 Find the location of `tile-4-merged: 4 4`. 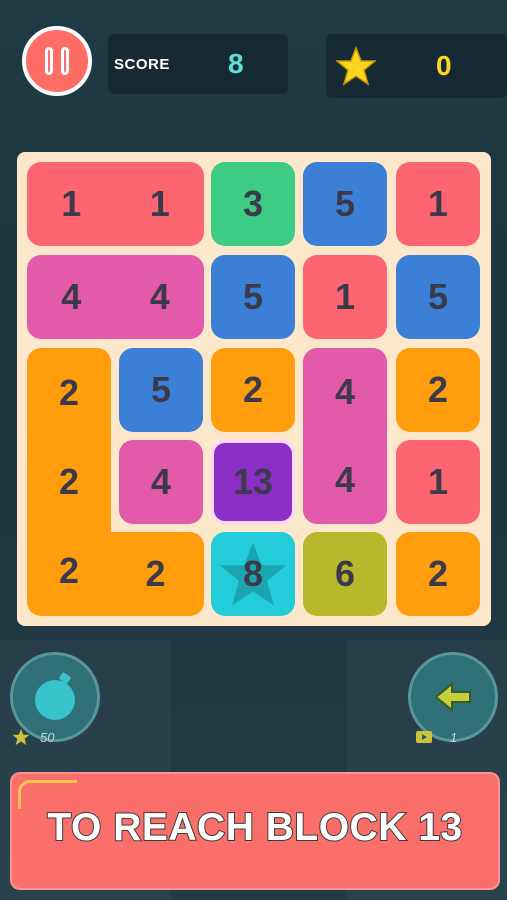

tile-4-merged: 4 4 is located at coordinates (115, 297).